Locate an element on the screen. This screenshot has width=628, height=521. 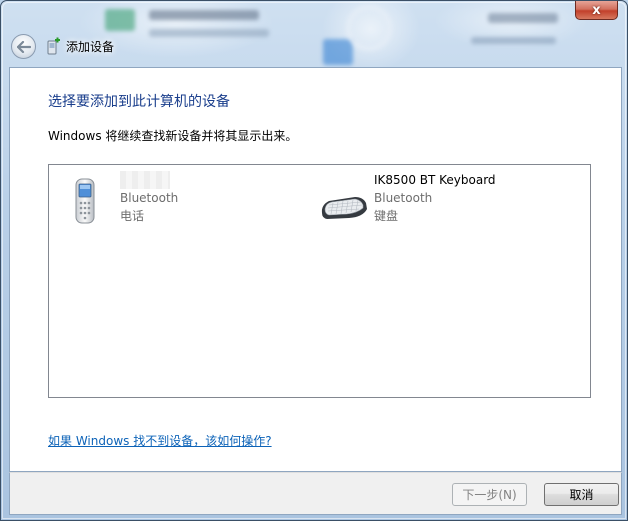
device-category: 电话 is located at coordinates (132, 216).